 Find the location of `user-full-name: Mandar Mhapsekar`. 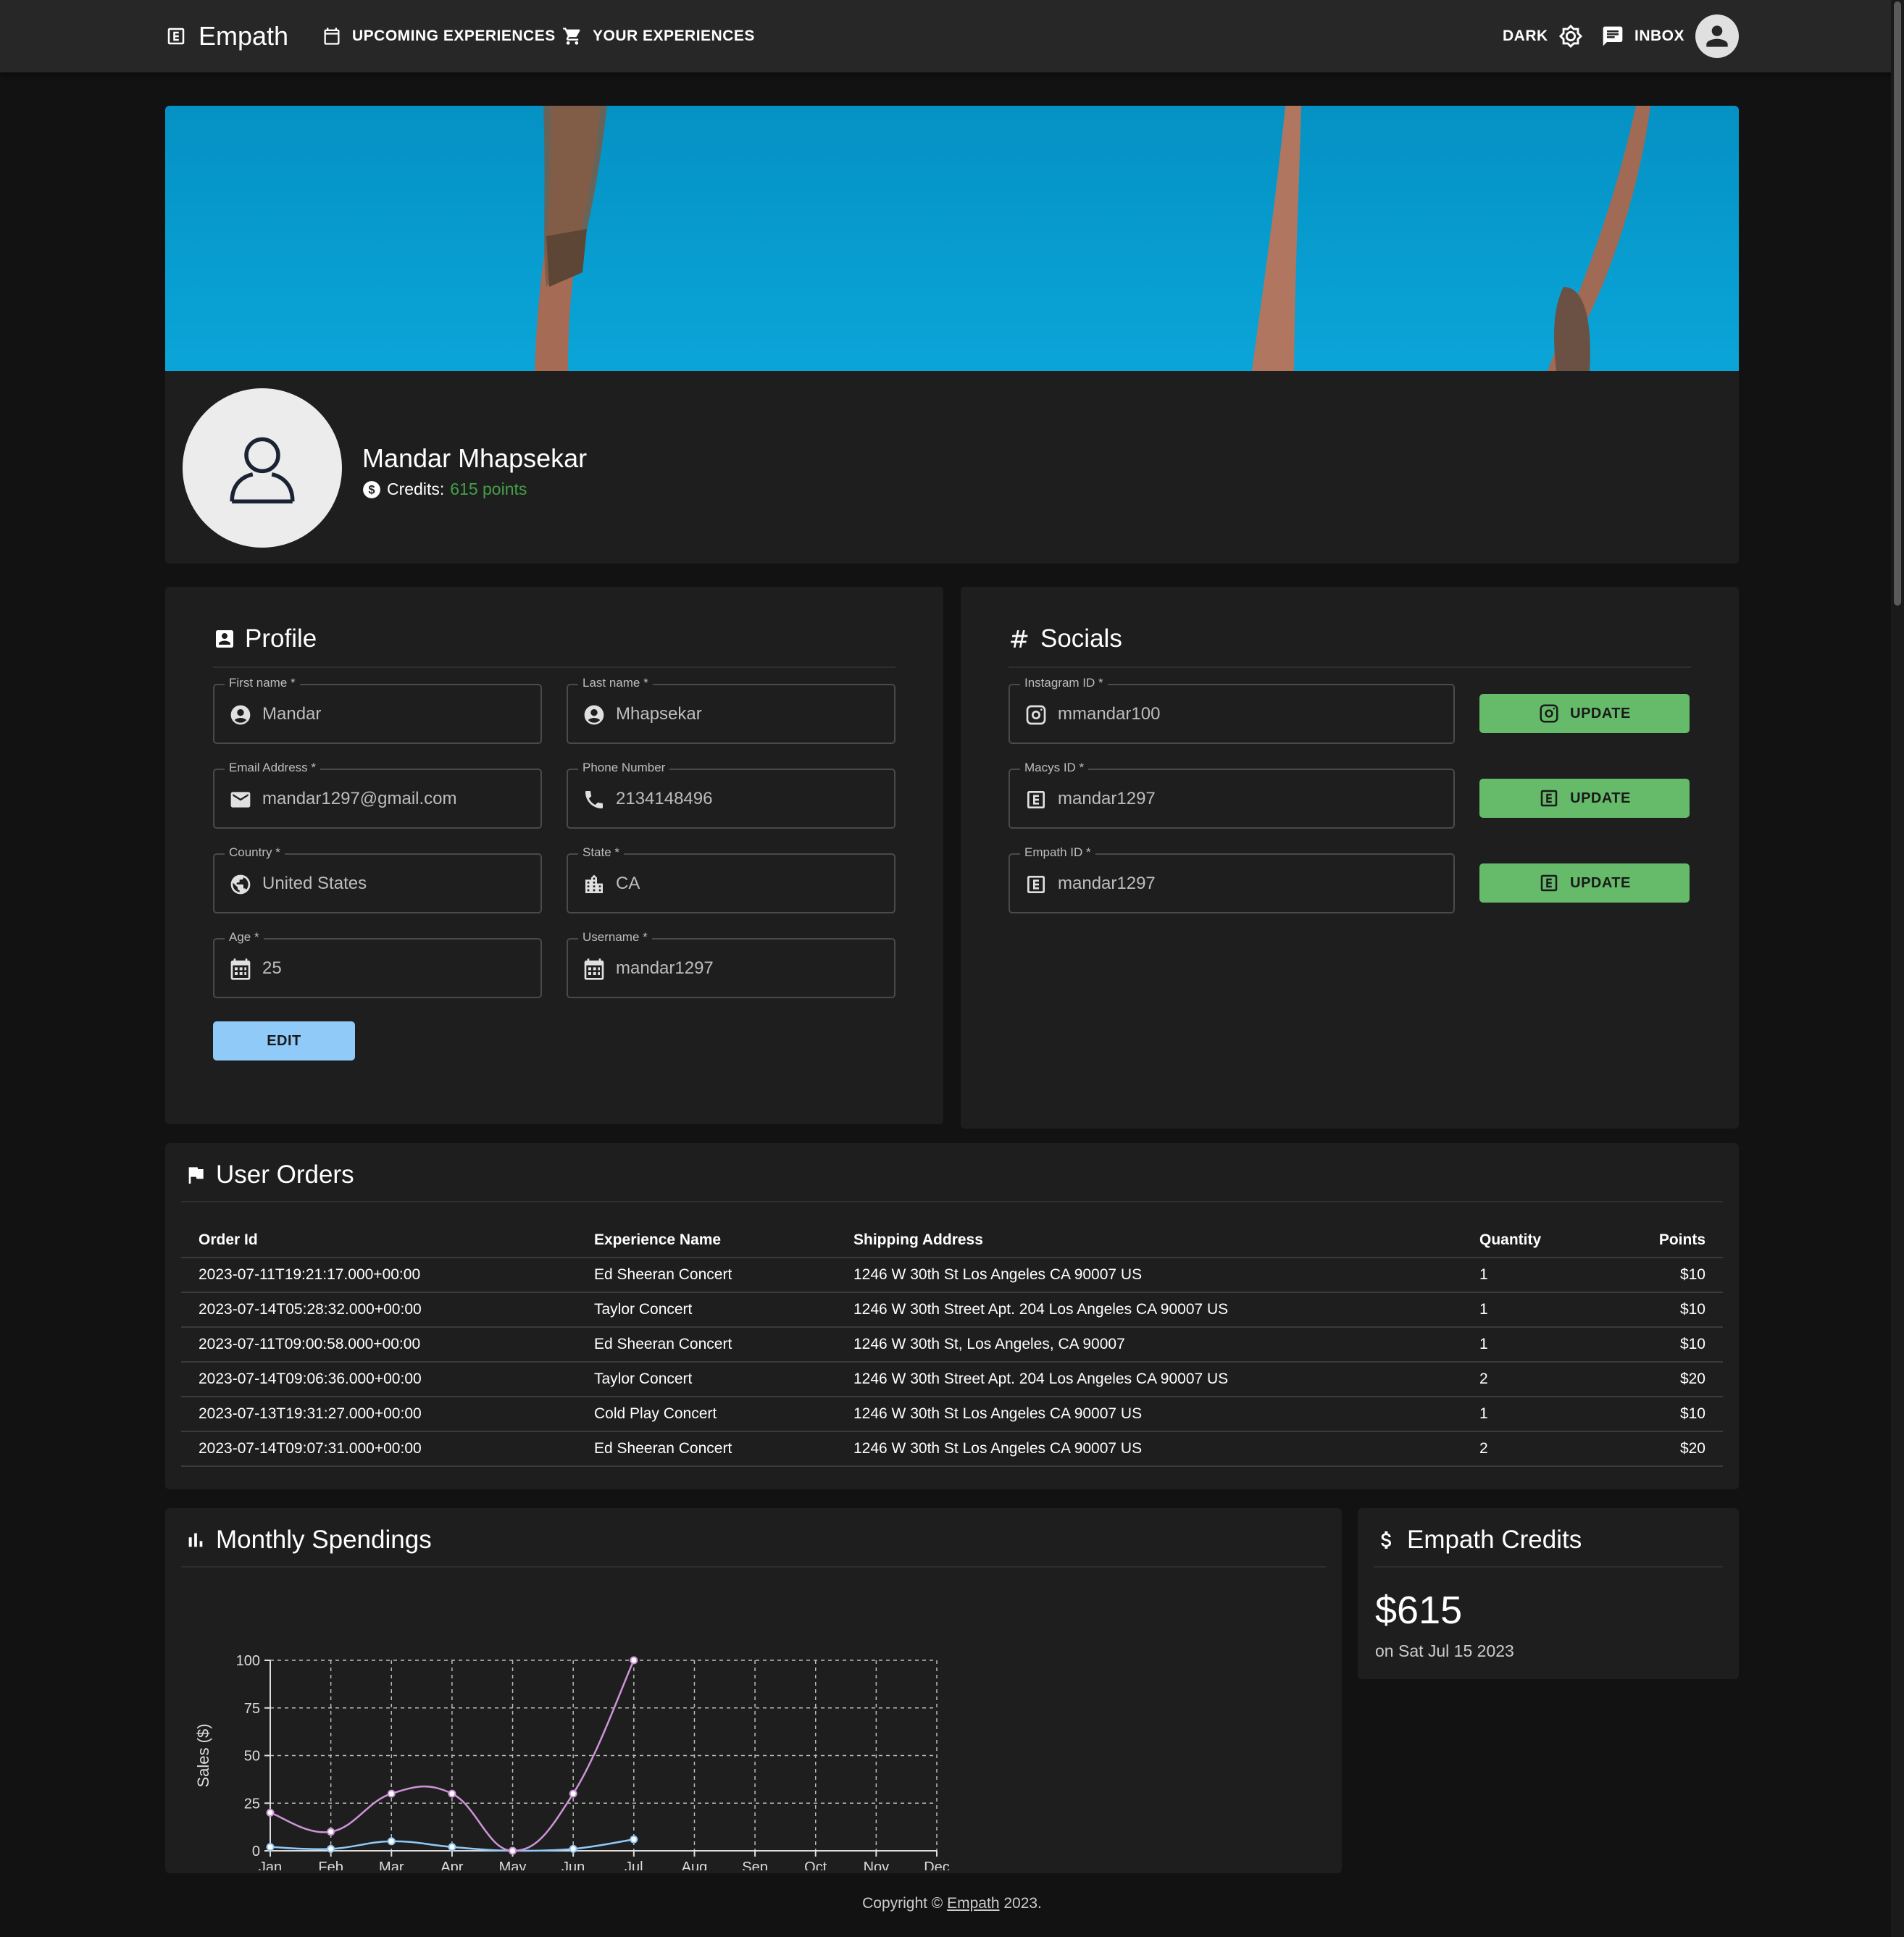

user-full-name: Mandar Mhapsekar is located at coordinates (475, 458).